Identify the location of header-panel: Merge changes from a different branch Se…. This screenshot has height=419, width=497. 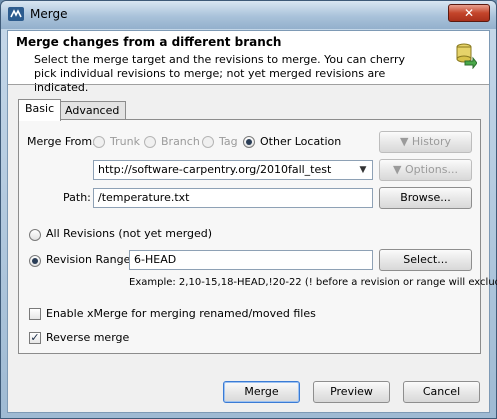
(248, 62).